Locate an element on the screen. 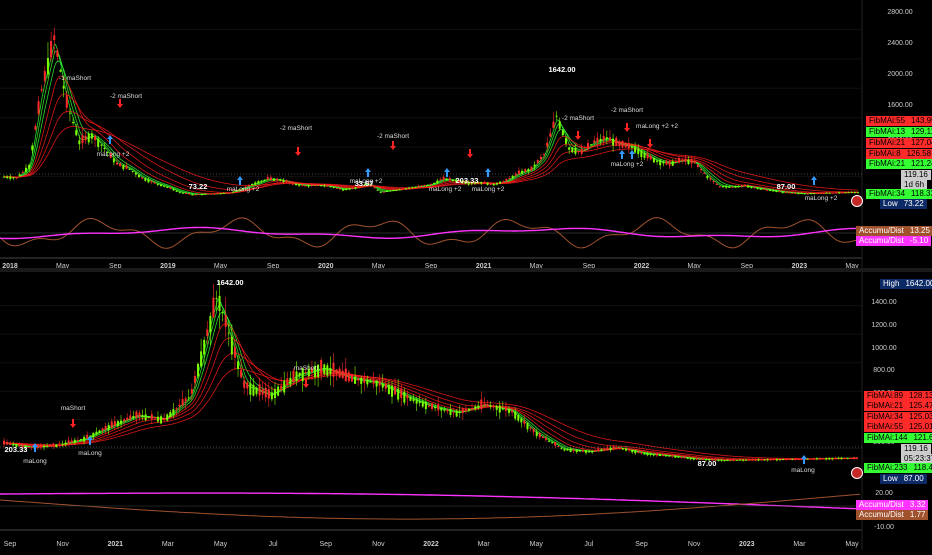  x-tick-label: May is located at coordinates (852, 544).